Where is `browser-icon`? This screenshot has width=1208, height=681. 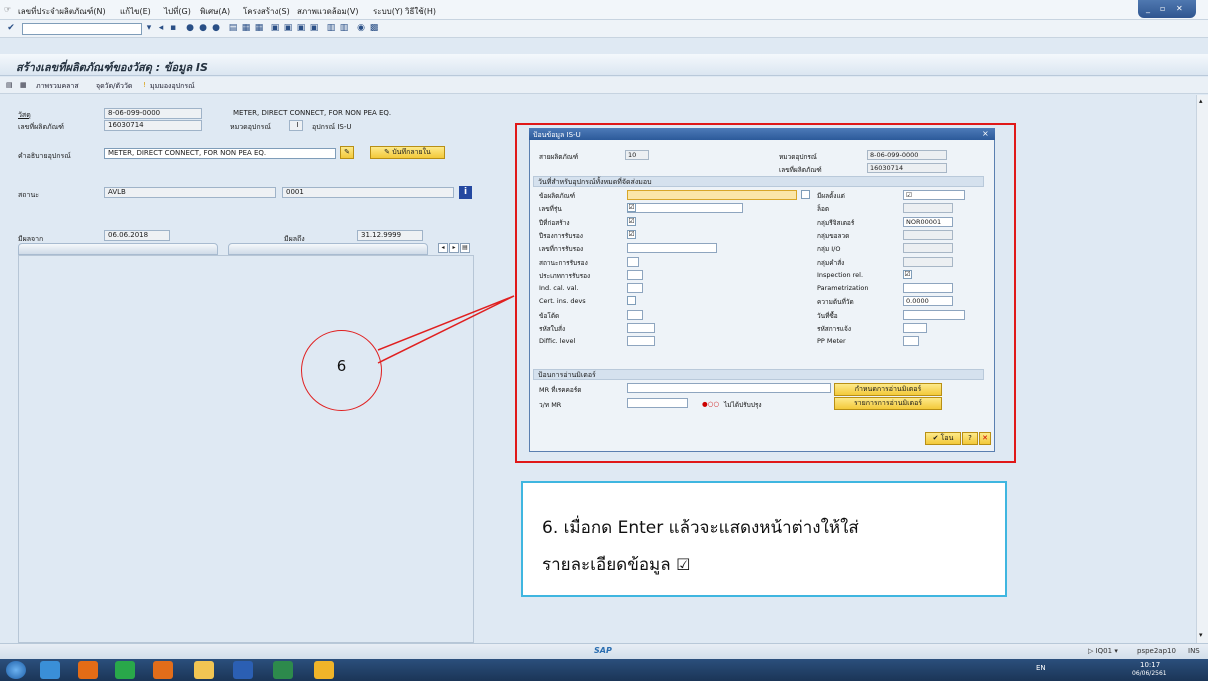 browser-icon is located at coordinates (163, 670).